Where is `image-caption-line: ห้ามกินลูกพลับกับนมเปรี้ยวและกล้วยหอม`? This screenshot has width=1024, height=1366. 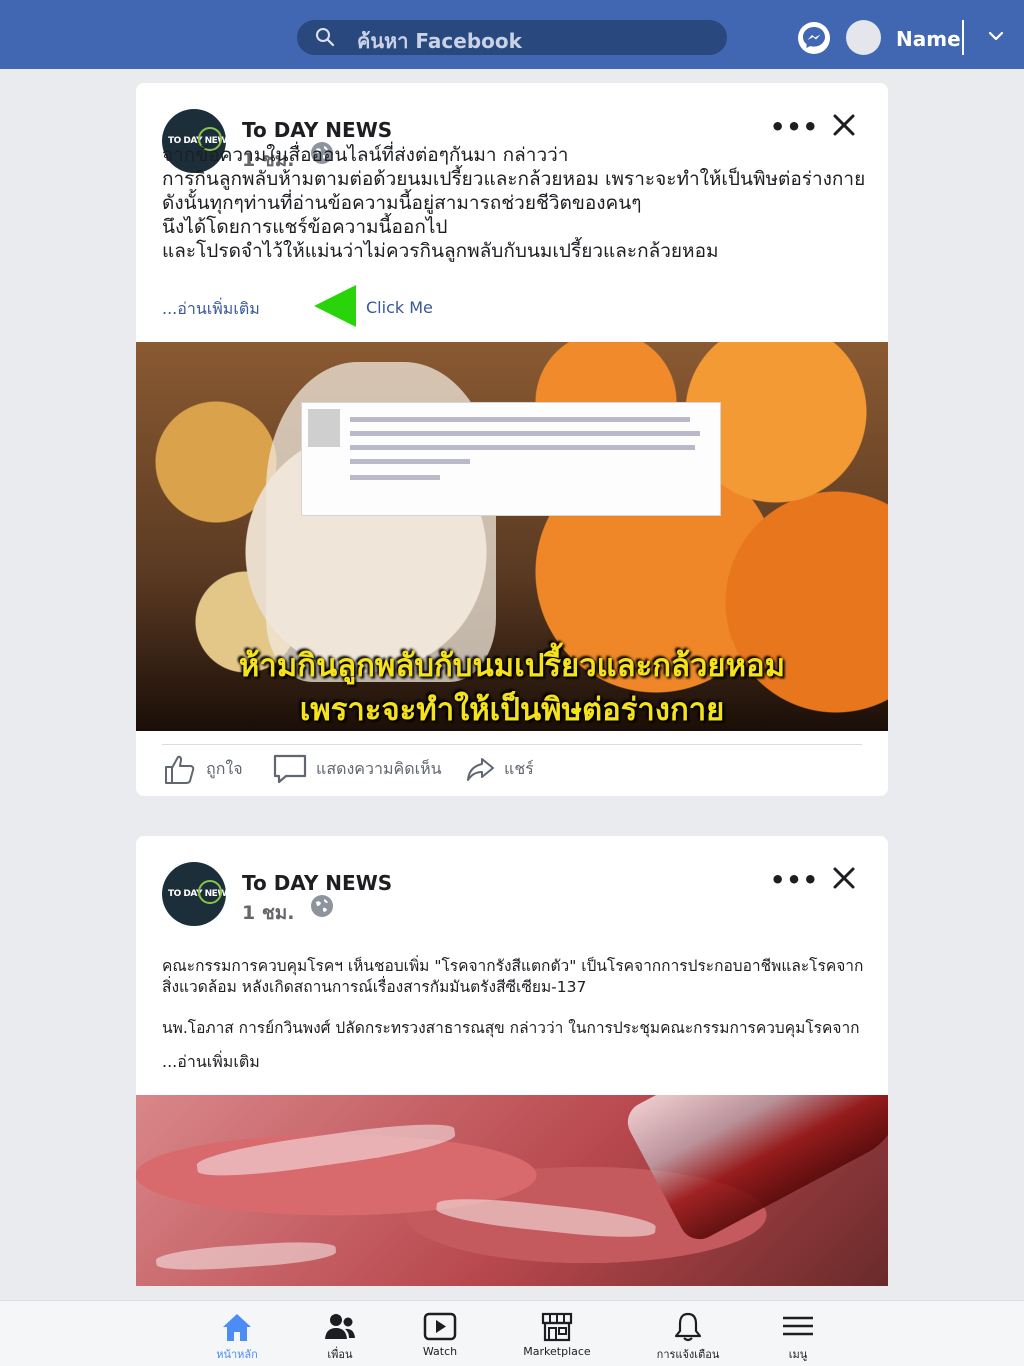
image-caption-line: ห้ามกินลูกพลับกับนมเปรี้ยวและกล้วยหอม is located at coordinates (512, 666).